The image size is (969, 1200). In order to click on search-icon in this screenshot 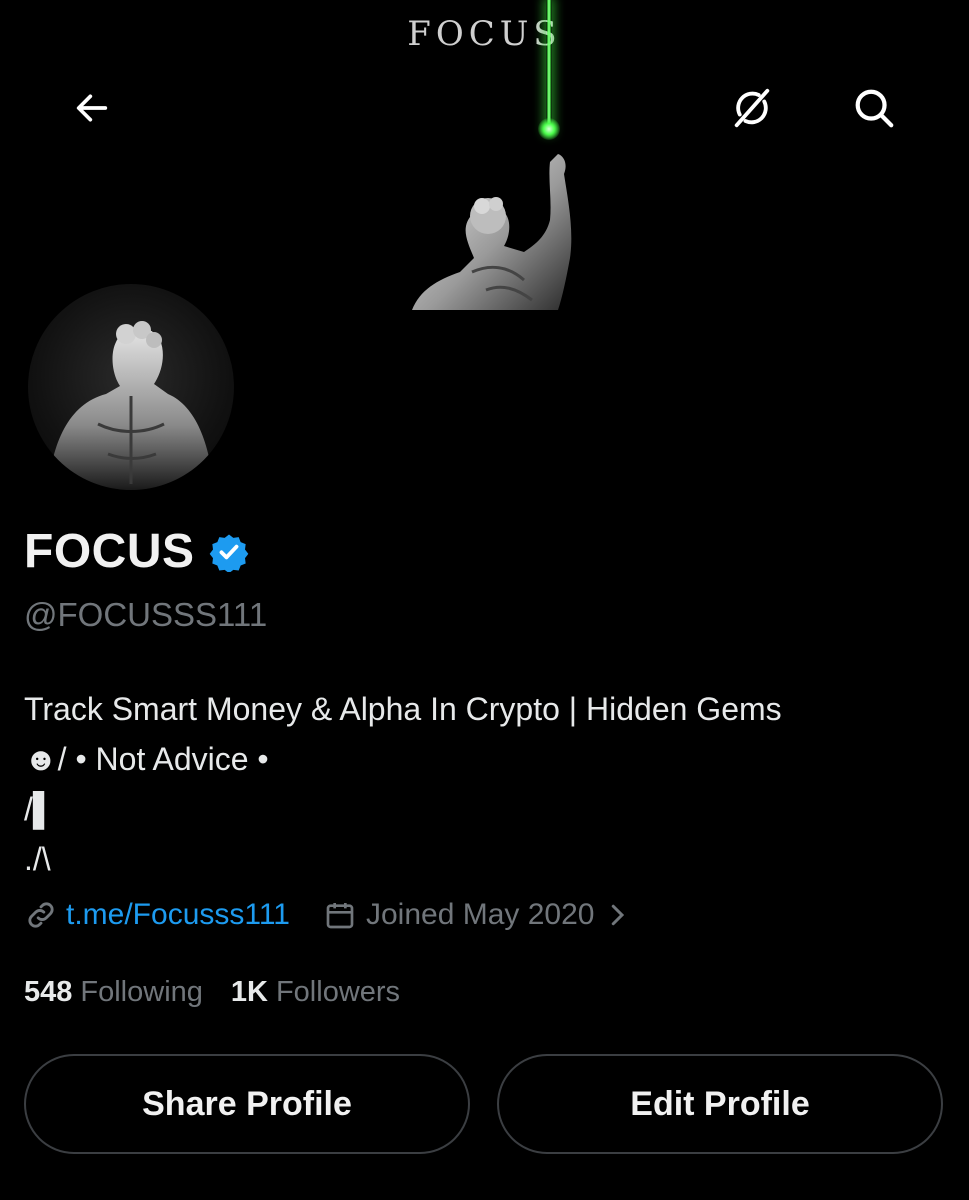, I will do `click(874, 108)`.